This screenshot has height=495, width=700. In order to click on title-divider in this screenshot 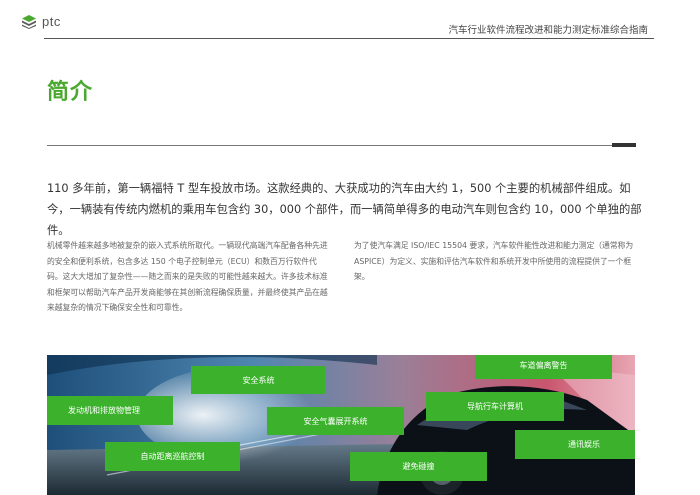, I will do `click(329, 145)`.